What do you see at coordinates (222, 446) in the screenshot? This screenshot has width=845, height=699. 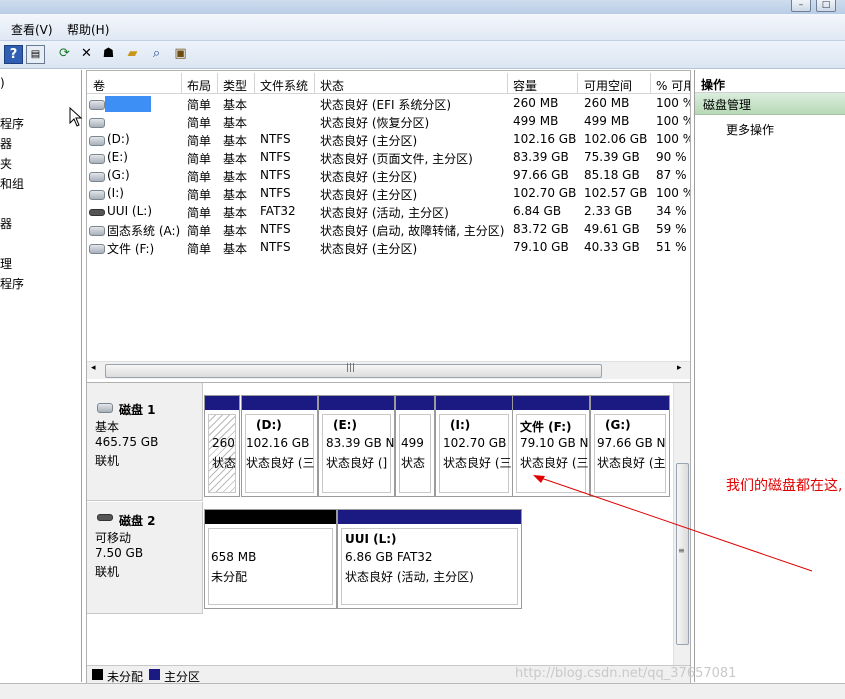 I see `disk1-partition-efi: 260 状态` at bounding box center [222, 446].